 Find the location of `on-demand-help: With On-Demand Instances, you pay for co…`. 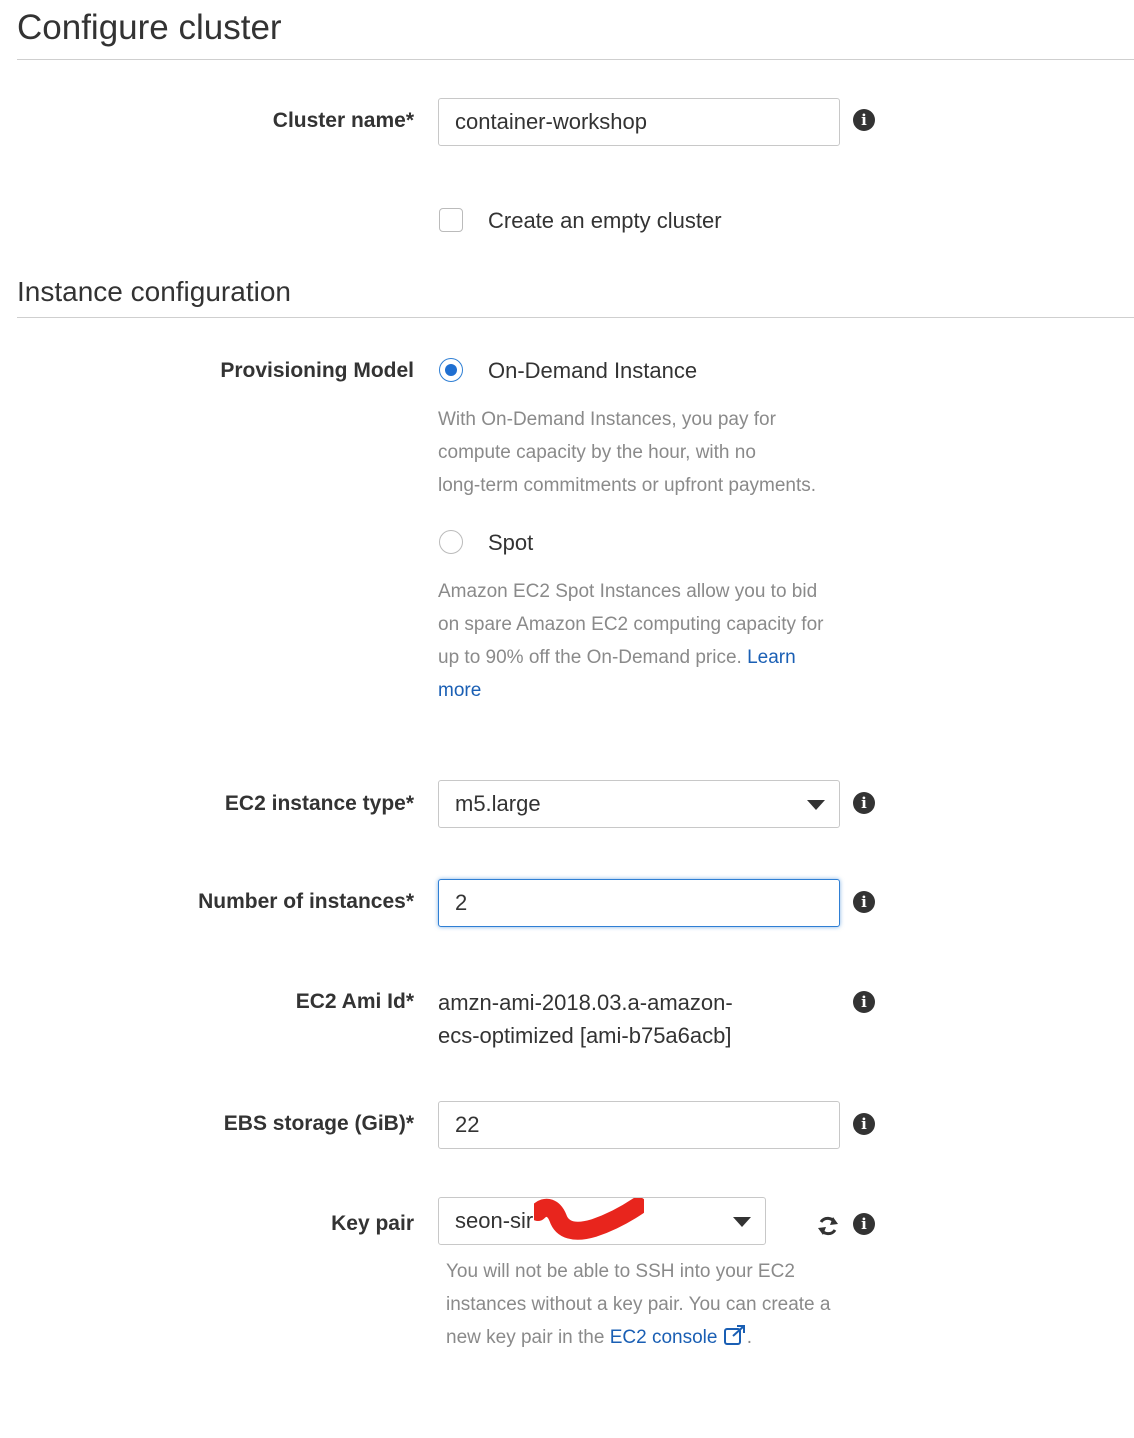

on-demand-help: With On-Demand Instances, you pay for co… is located at coordinates (648, 452).